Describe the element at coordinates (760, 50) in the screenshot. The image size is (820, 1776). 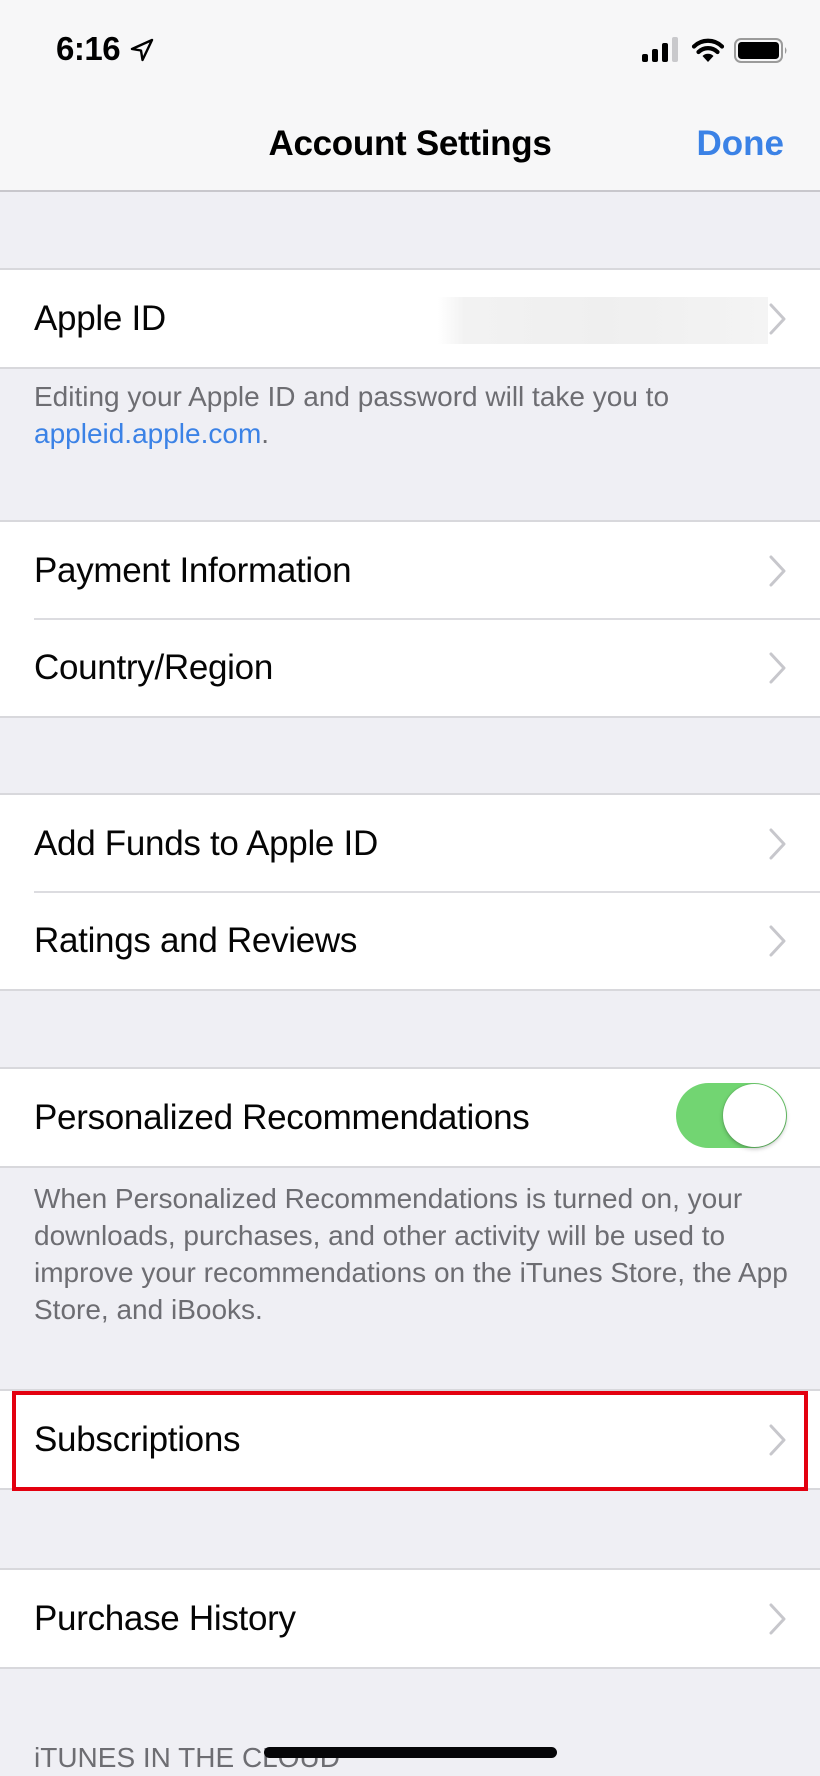
I see `battery-icon` at that location.